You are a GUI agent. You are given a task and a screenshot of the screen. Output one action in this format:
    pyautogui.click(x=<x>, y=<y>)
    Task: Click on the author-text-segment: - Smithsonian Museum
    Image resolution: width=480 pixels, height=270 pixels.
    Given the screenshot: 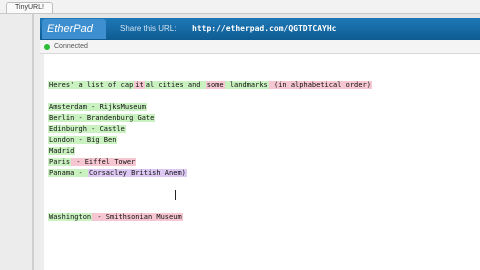 What is the action you would take?
    pyautogui.click(x=137, y=217)
    